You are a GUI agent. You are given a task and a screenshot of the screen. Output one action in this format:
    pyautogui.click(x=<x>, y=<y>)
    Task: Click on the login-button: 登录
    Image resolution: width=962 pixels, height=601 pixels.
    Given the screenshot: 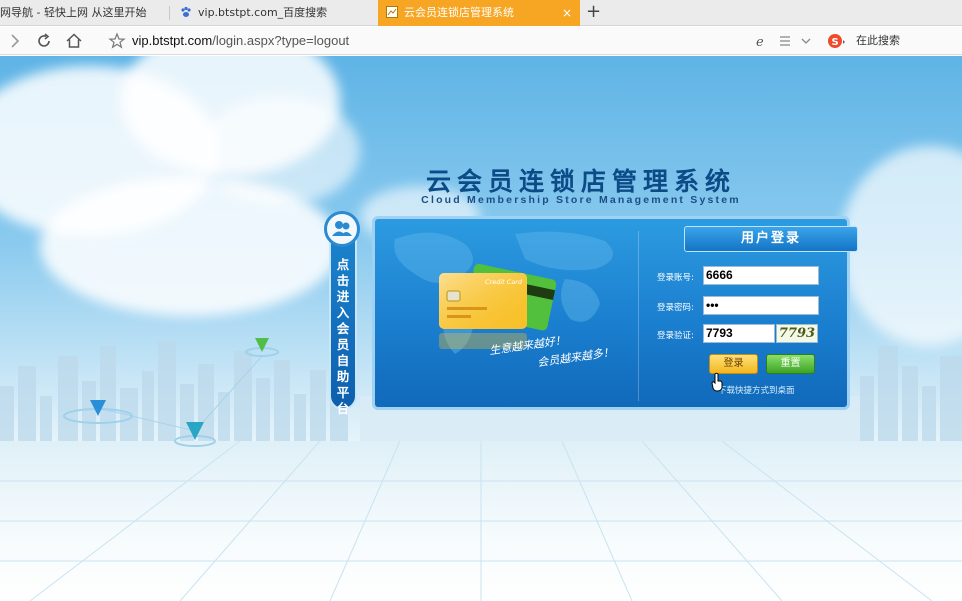 What is the action you would take?
    pyautogui.click(x=733, y=364)
    